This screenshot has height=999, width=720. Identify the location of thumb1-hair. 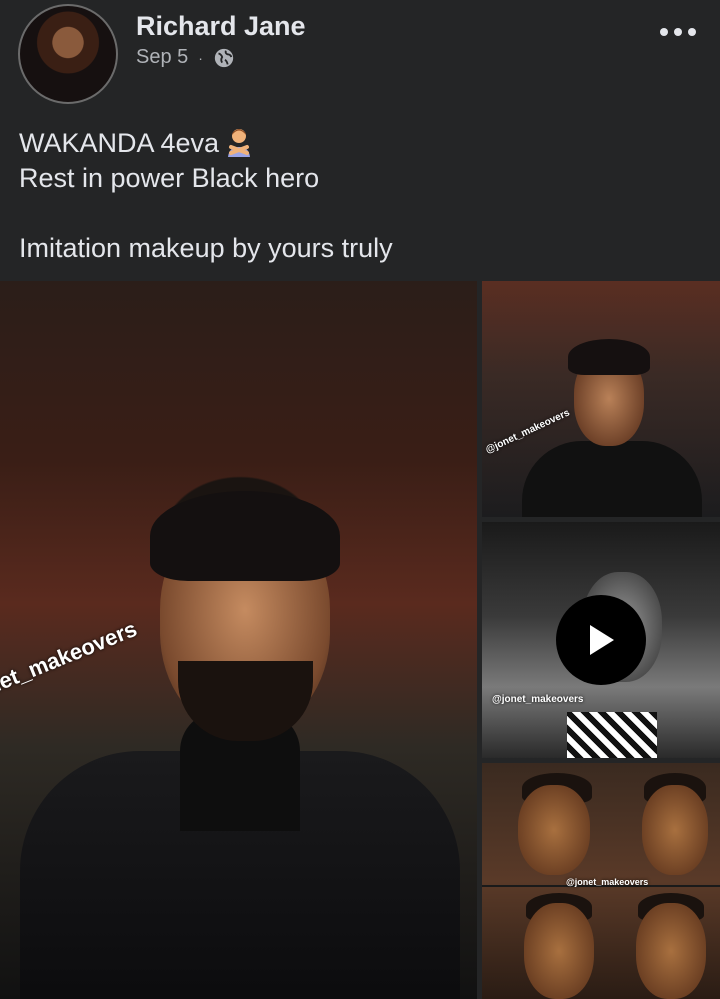
(609, 357).